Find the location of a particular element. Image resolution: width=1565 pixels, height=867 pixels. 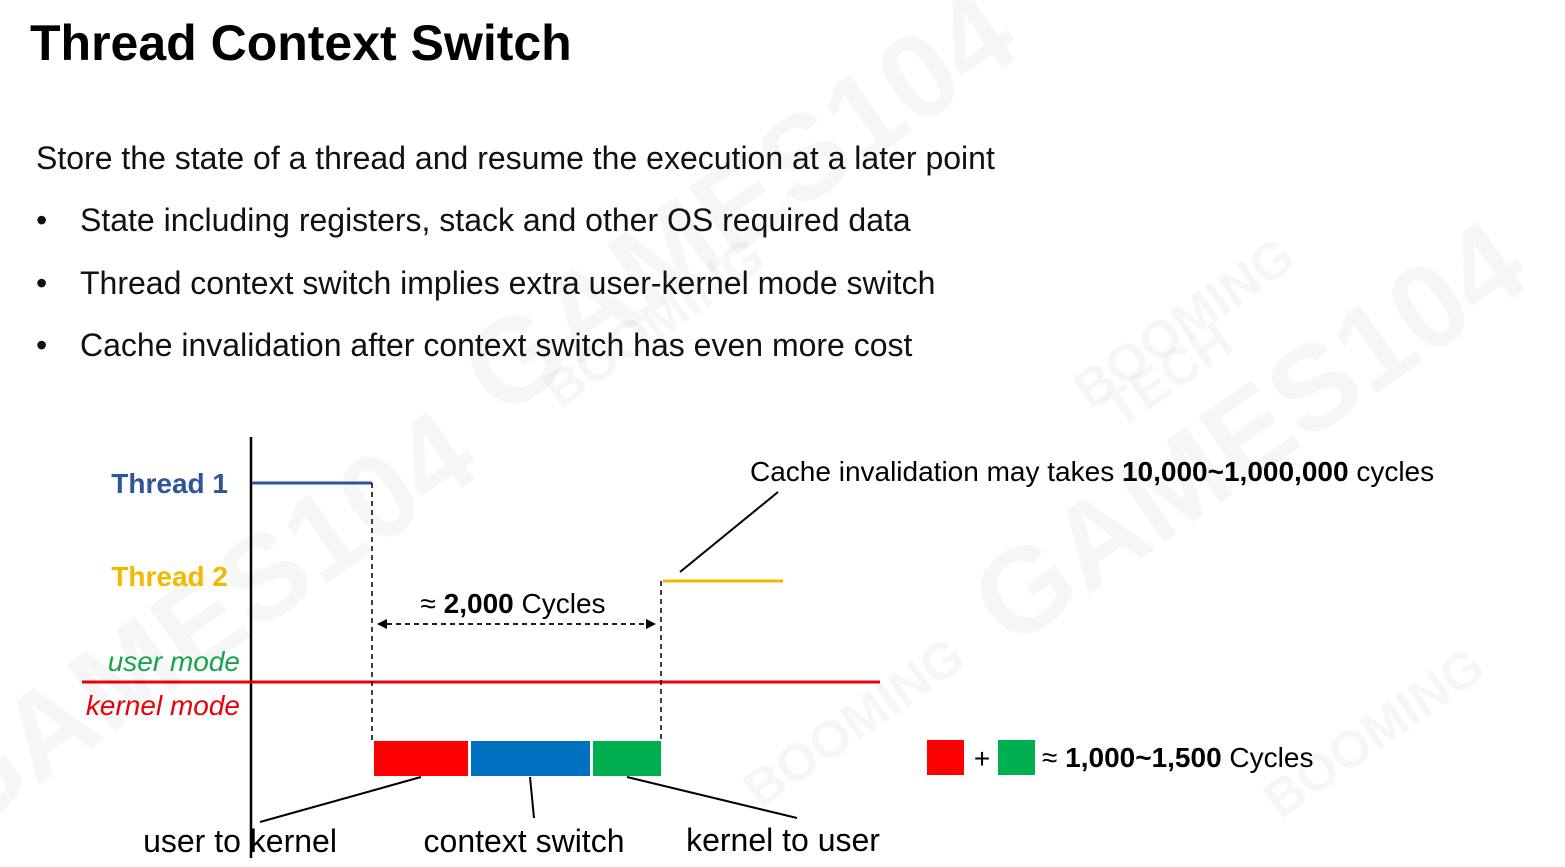

thread2-label: Thread 2 is located at coordinates (169, 576).